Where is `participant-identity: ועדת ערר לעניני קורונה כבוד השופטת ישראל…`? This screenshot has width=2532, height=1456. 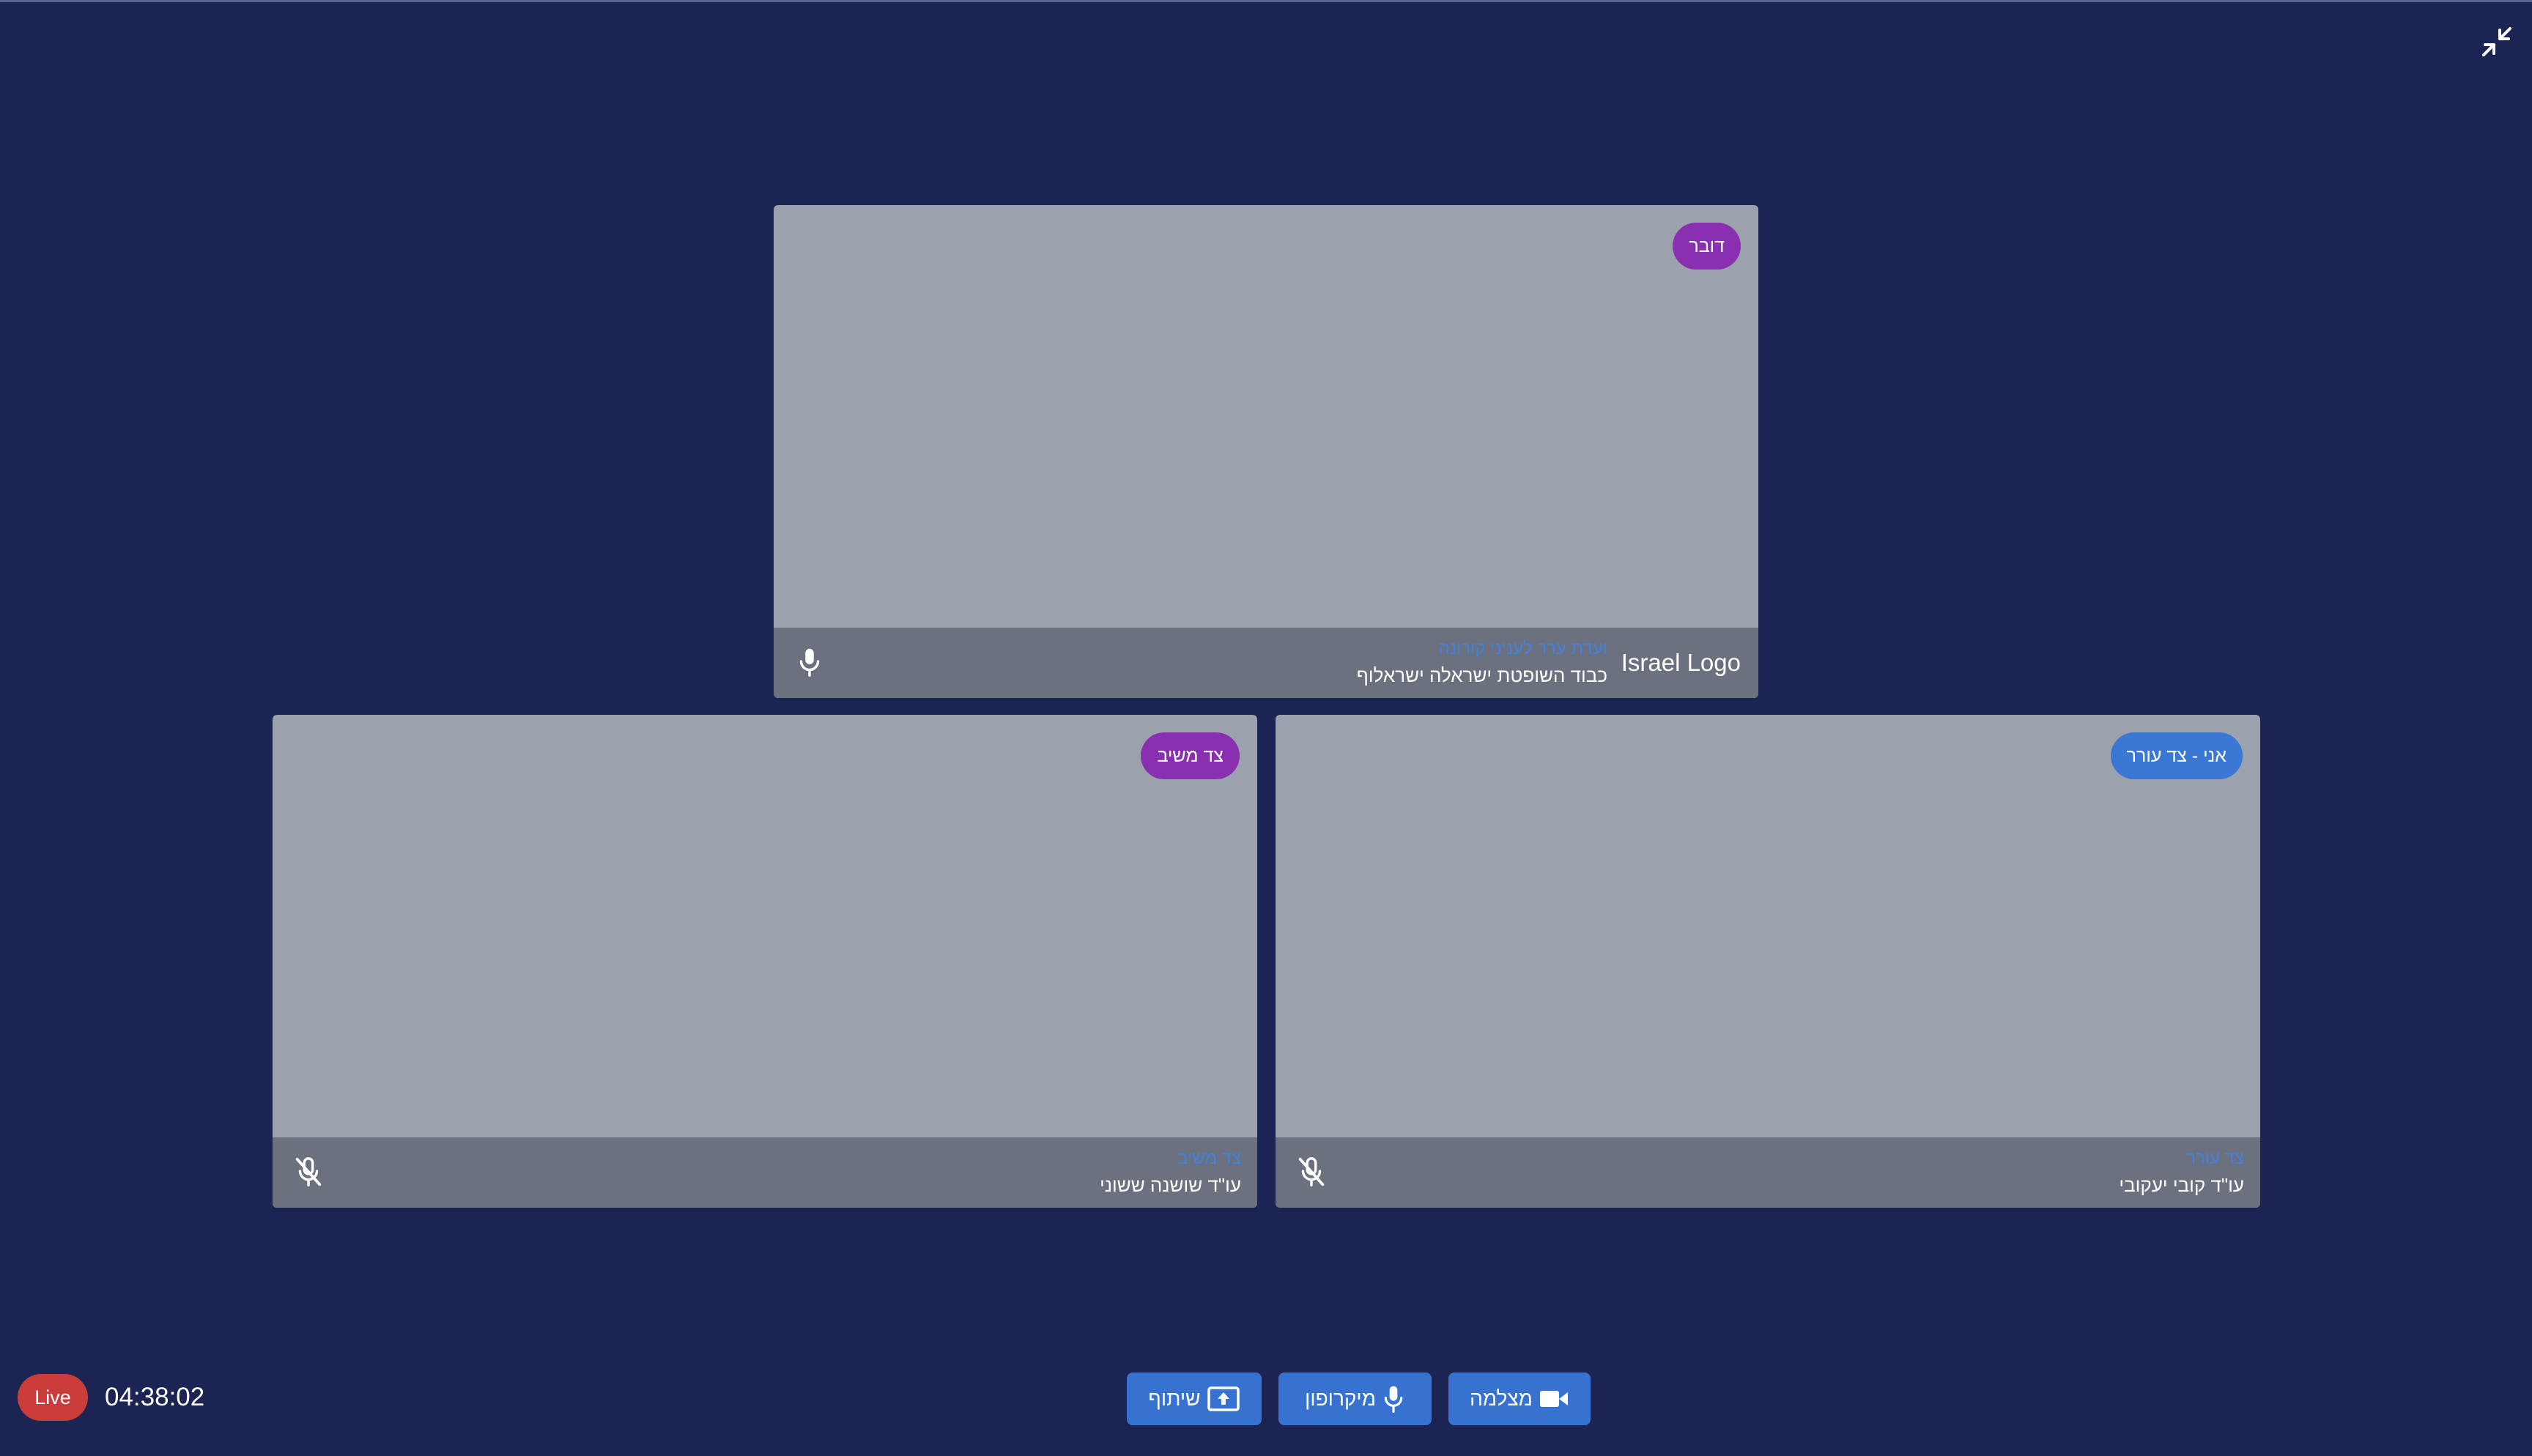 participant-identity: ועדת ערר לעניני קורונה כבוד השופטת ישראל… is located at coordinates (1482, 662).